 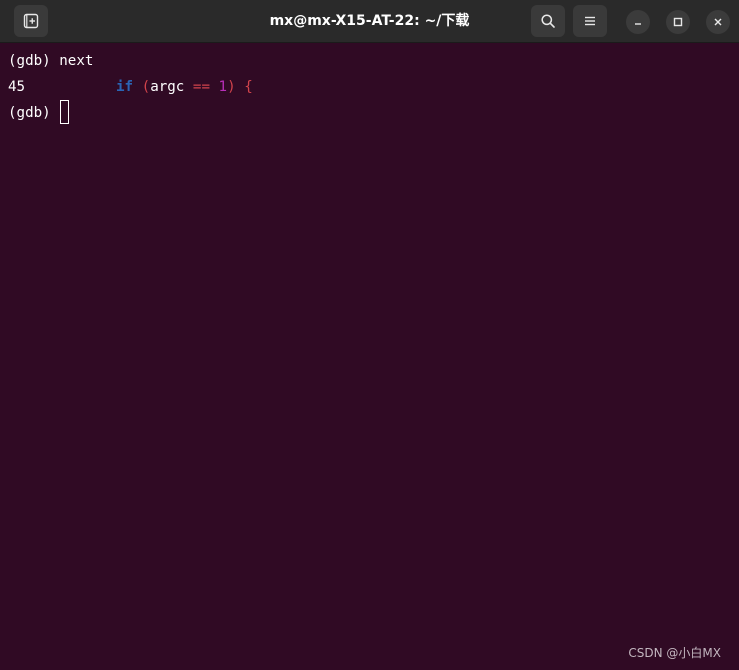 I want to click on code-open-paren: (, so click(x=146, y=87).